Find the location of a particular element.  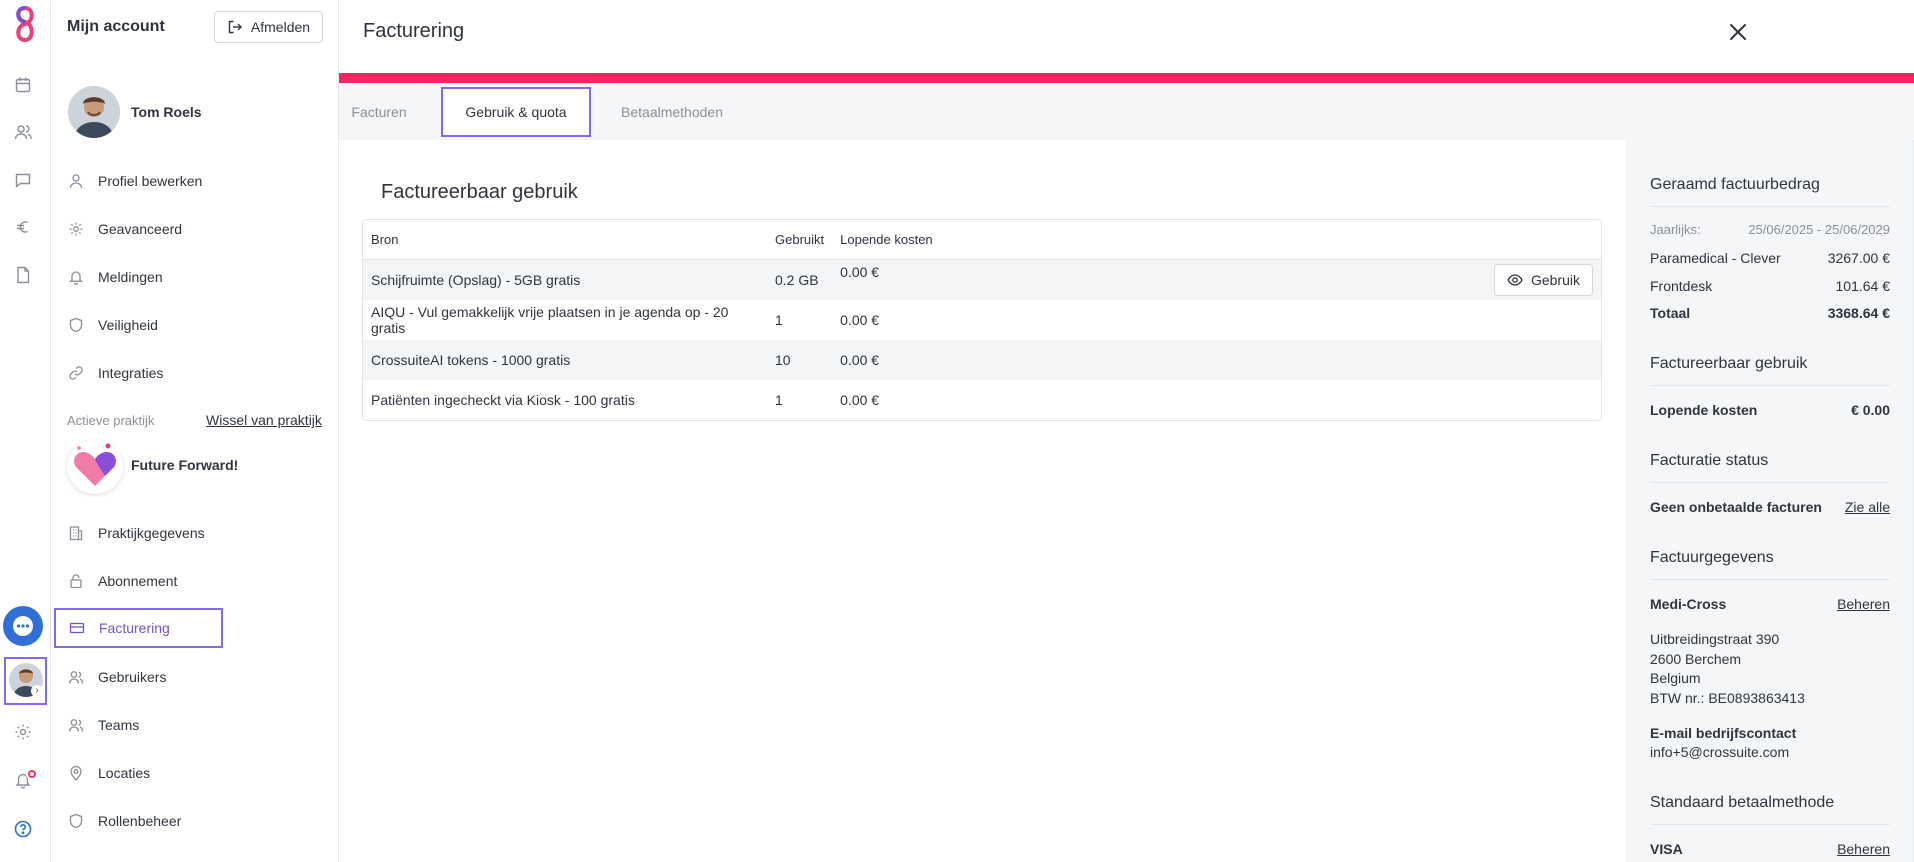

building-icon is located at coordinates (76, 533).